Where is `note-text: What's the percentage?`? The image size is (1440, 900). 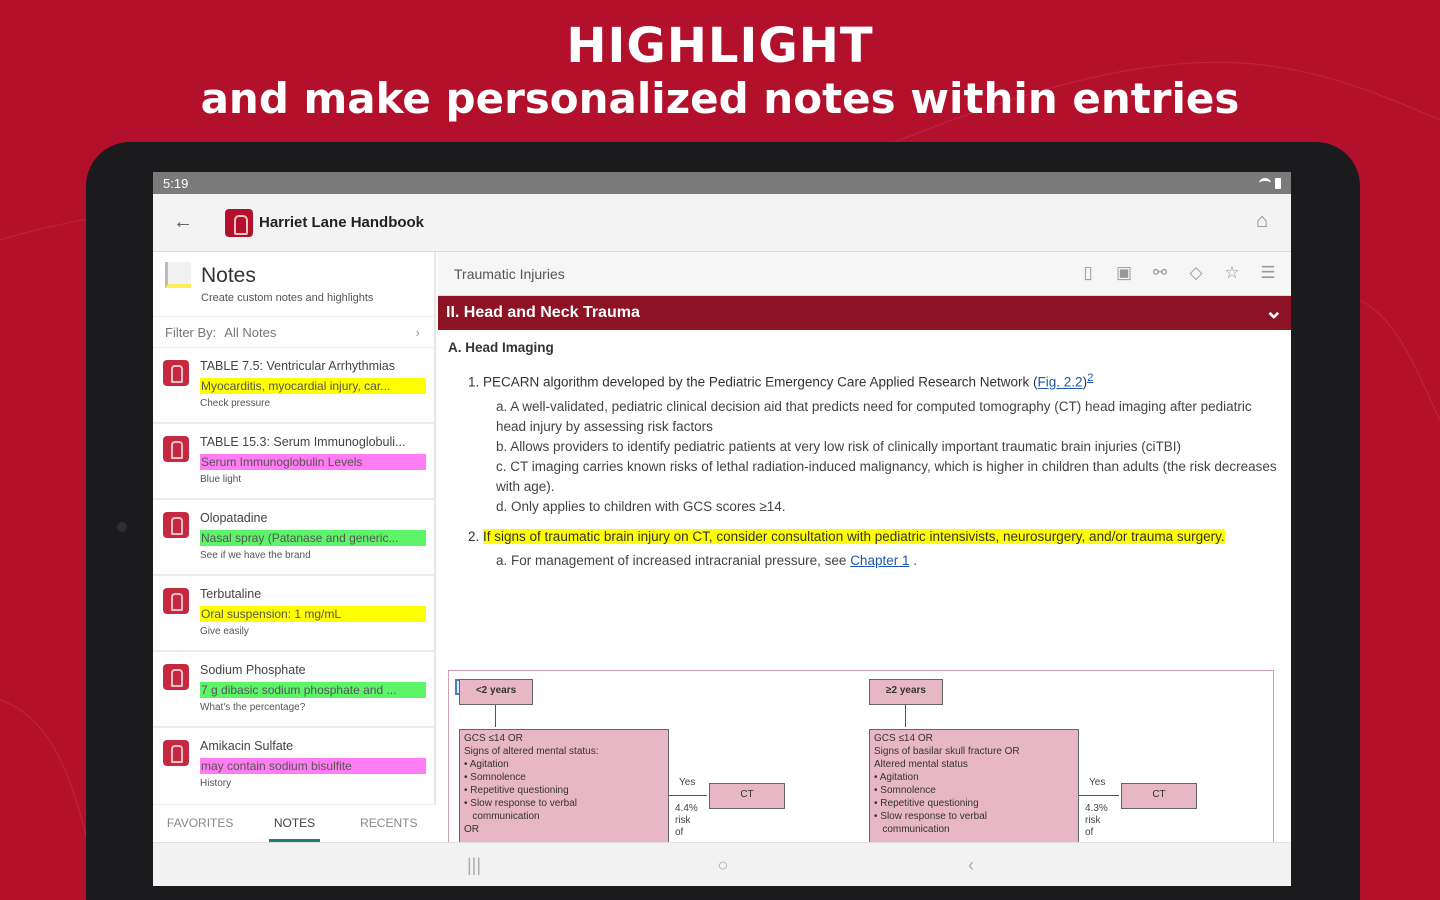 note-text: What's the percentage? is located at coordinates (253, 707).